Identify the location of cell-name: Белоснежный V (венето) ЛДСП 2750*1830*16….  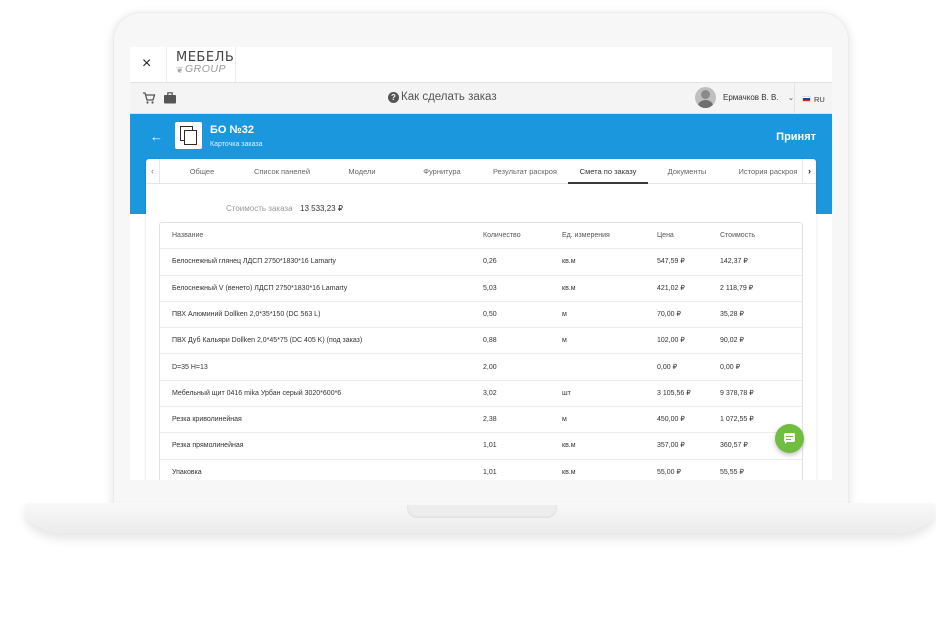
(260, 288).